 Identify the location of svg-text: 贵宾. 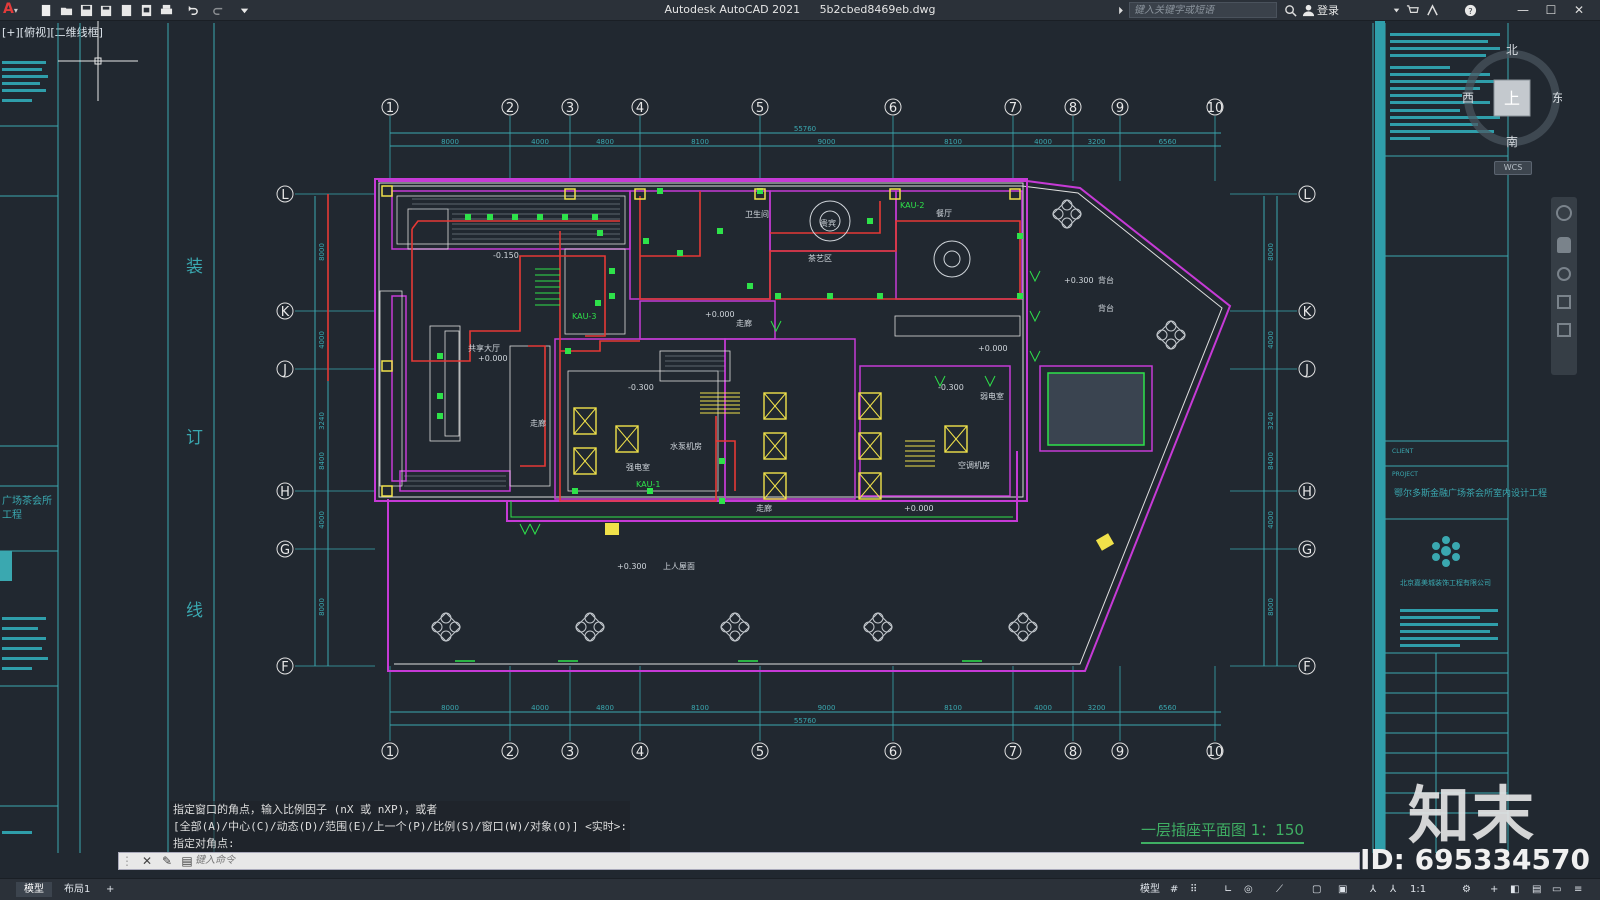
(828, 223).